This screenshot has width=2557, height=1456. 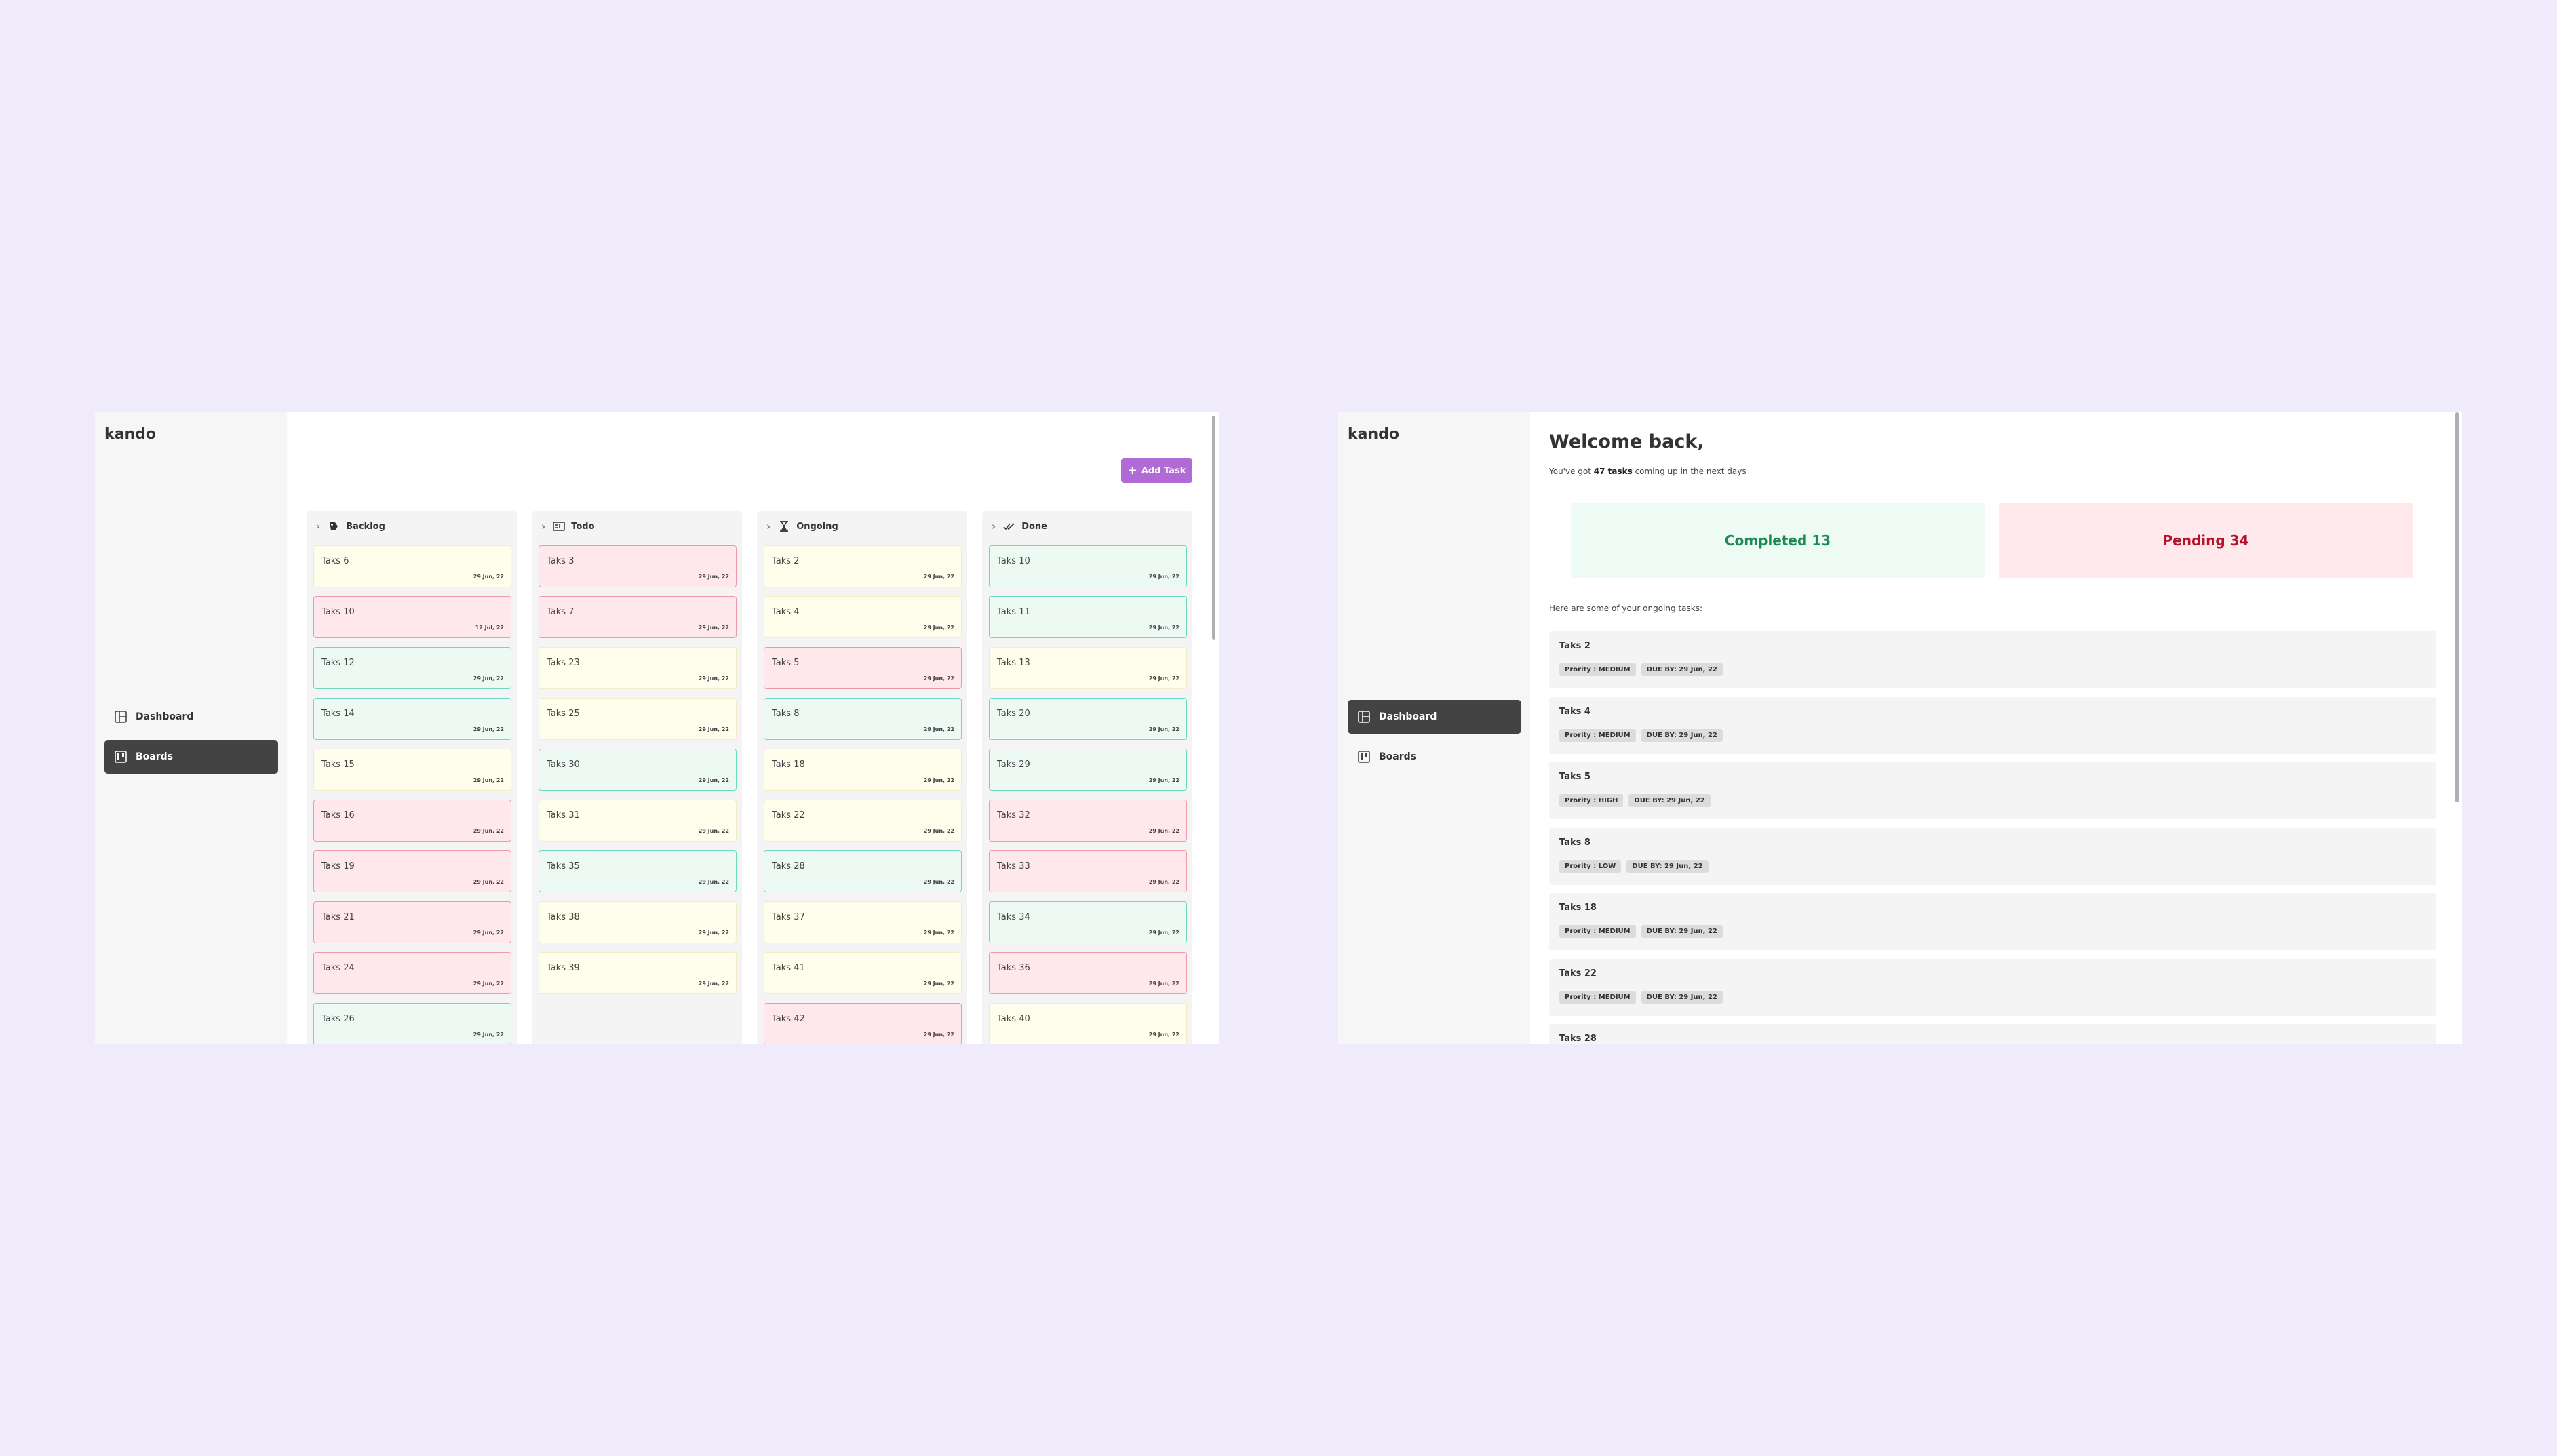 What do you see at coordinates (1574, 842) in the screenshot?
I see `ongoing-task-title: Taks 8` at bounding box center [1574, 842].